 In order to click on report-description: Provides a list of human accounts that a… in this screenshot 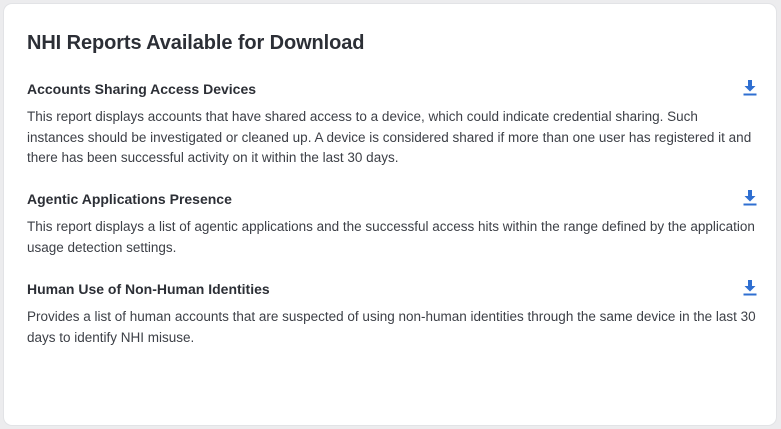, I will do `click(391, 327)`.